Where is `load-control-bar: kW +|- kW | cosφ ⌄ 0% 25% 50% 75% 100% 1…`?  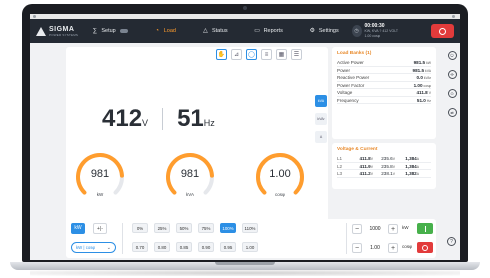 load-control-bar: kW +|- kW | cosφ ⌄ 0% 25% 50% 75% 100% 1… is located at coordinates (251, 238).